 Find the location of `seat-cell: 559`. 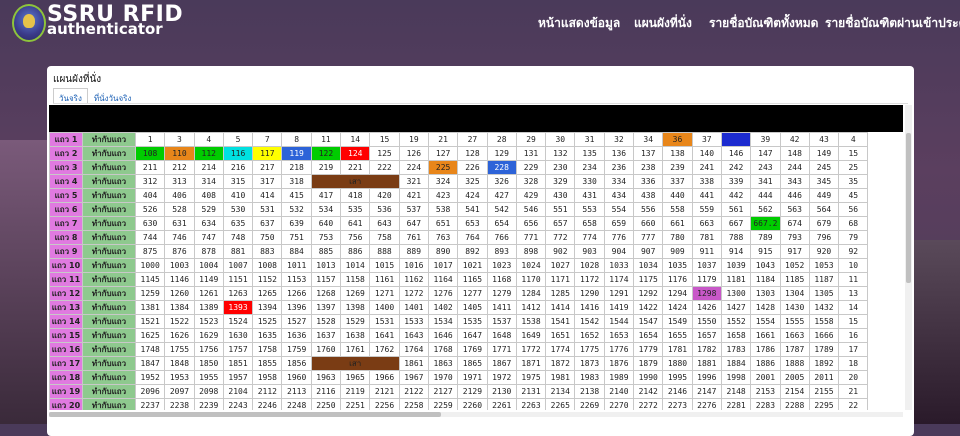

seat-cell: 559 is located at coordinates (706, 209).